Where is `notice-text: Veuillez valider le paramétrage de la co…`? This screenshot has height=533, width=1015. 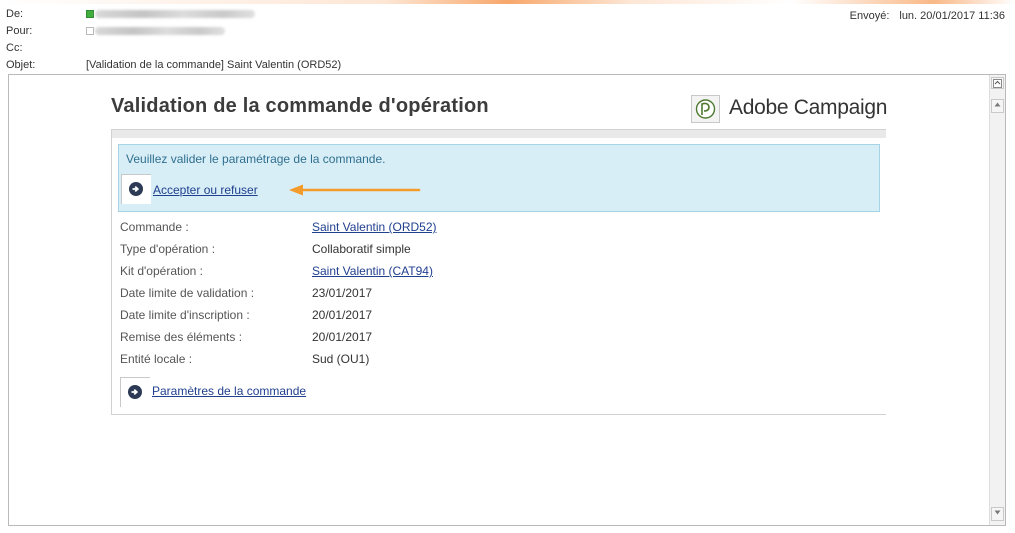
notice-text: Veuillez valider le paramétrage de la co… is located at coordinates (256, 159).